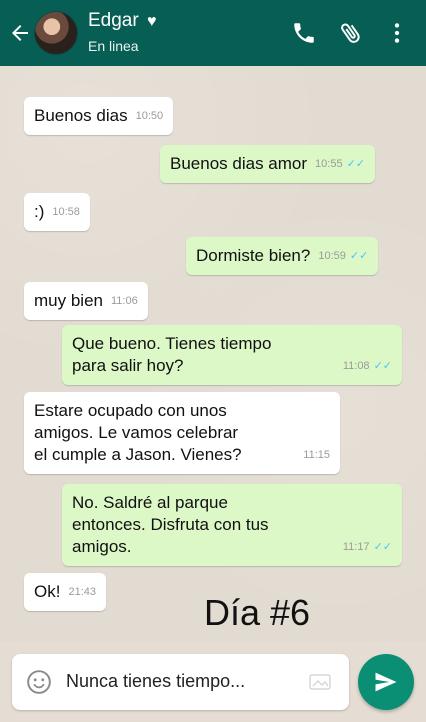 This screenshot has width=426, height=722. What do you see at coordinates (113, 20) in the screenshot?
I see `contact-name-text: Edgar` at bounding box center [113, 20].